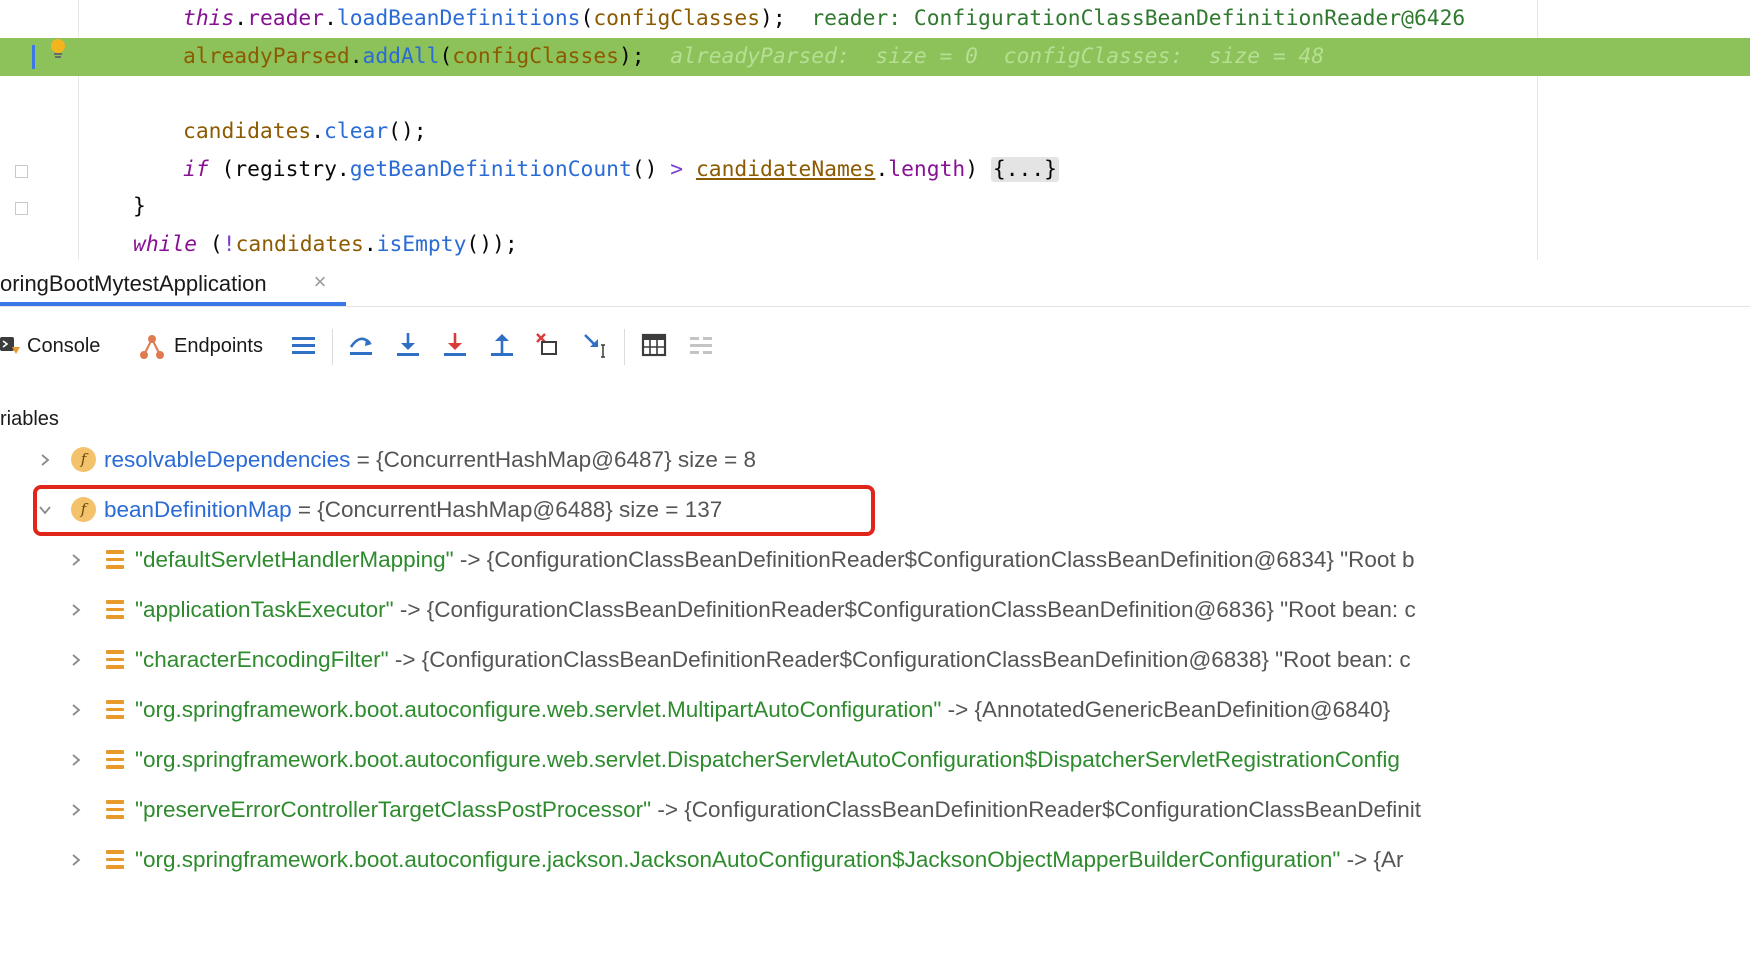 This screenshot has width=1750, height=970. I want to click on run-to-cursor-icon, so click(595, 345).